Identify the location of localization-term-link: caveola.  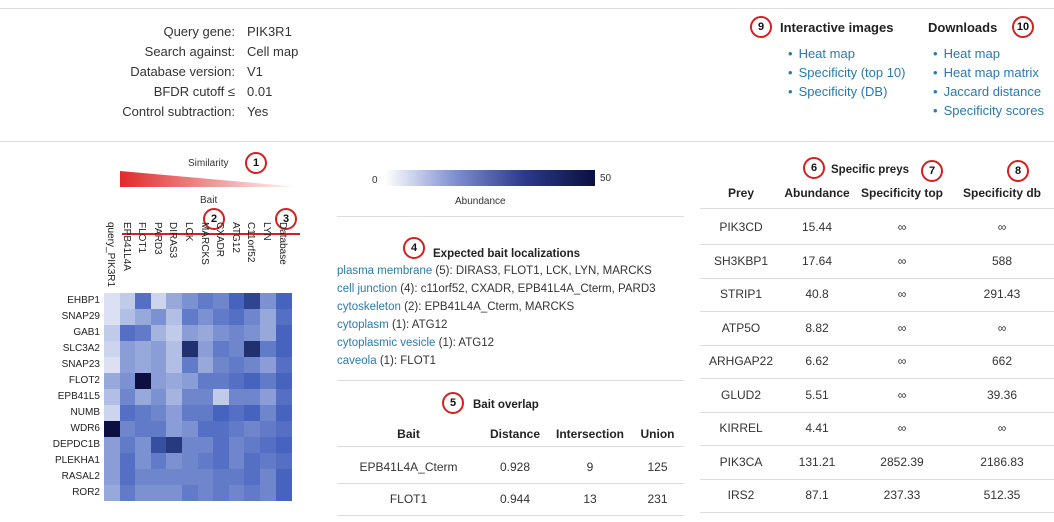
(357, 361).